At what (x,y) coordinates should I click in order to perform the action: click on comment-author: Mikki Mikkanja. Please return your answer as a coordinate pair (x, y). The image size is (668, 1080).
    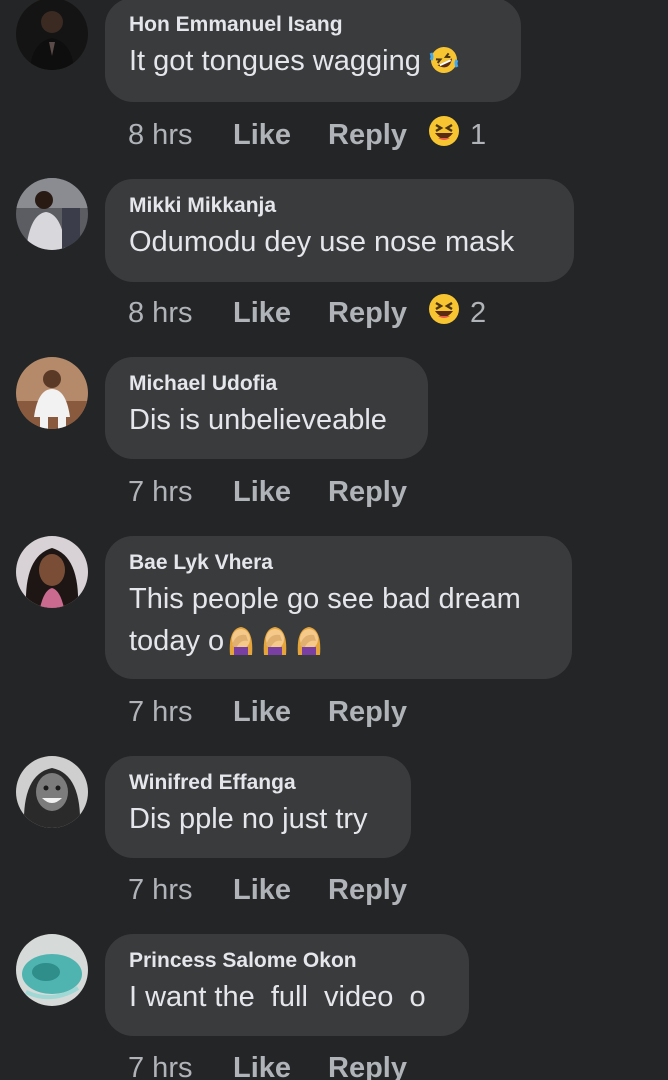
    Looking at the image, I should click on (339, 206).